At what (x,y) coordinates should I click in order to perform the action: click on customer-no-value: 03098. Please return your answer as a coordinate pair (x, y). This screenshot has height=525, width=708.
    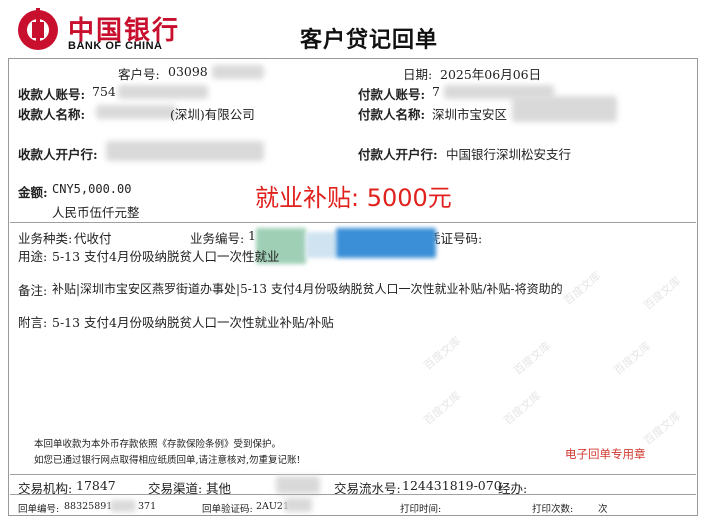
    Looking at the image, I should click on (188, 71).